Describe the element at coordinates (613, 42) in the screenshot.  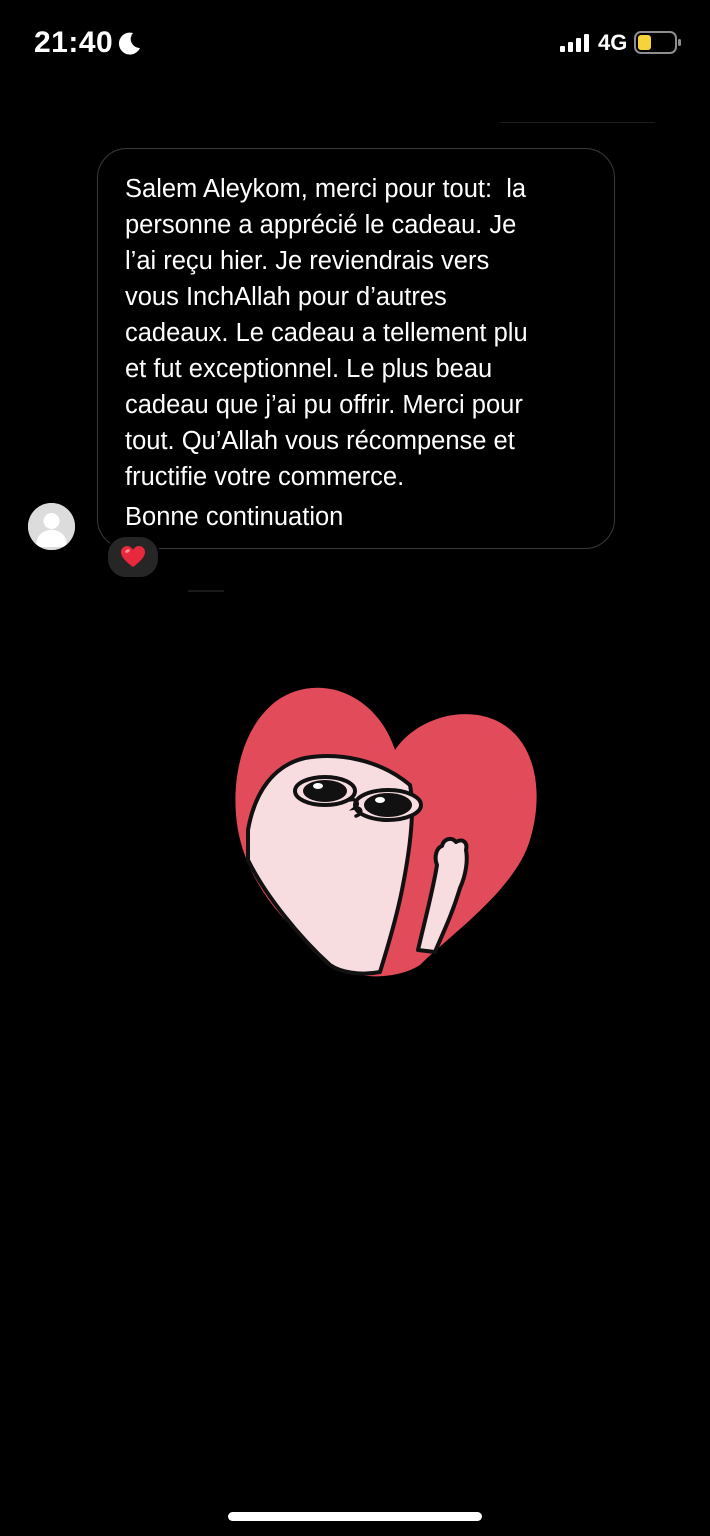
I see `network-label: 4G` at that location.